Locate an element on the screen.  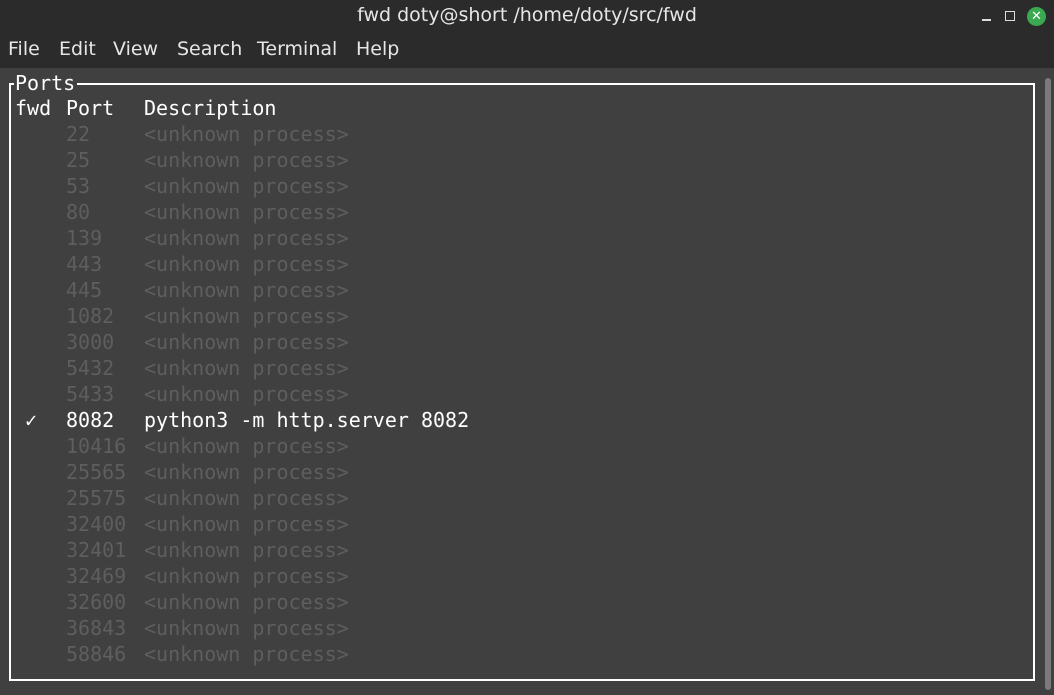
port-cell: 25575 is located at coordinates (96, 498).